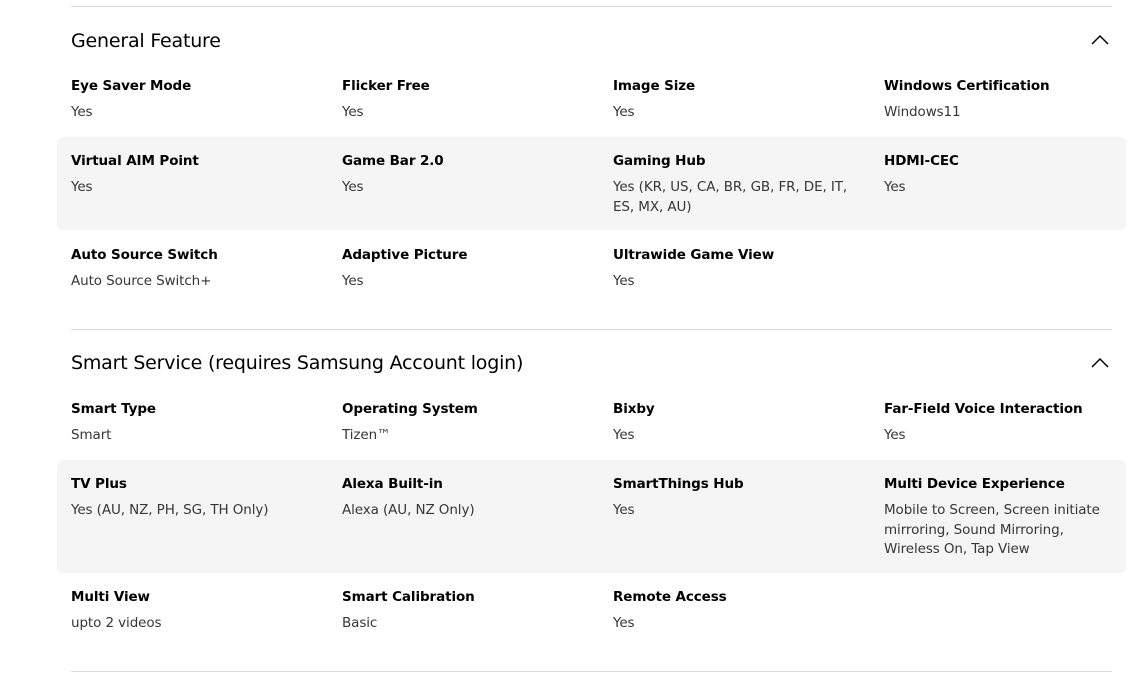  Describe the element at coordinates (922, 112) in the screenshot. I see `spec-value: Windows11` at that location.